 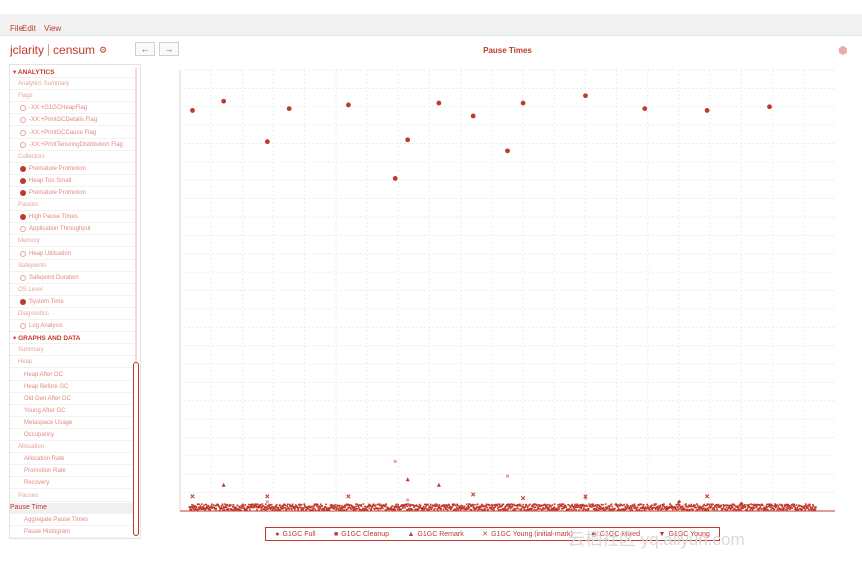 What do you see at coordinates (72, 448) in the screenshot?
I see `sidebar-group: Allocation` at bounding box center [72, 448].